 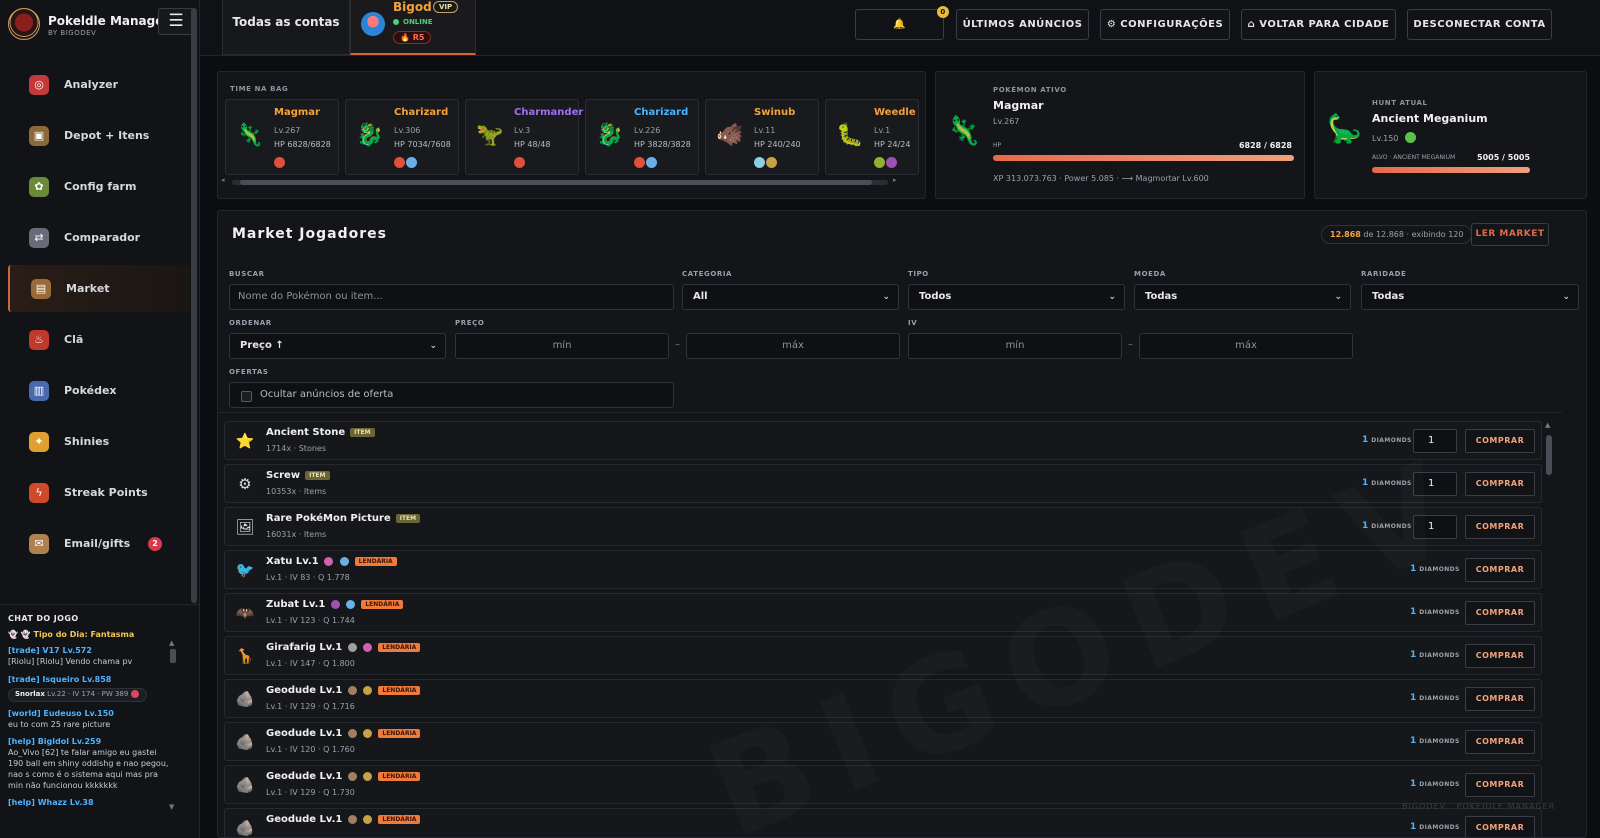 What do you see at coordinates (99, 186) in the screenshot?
I see `sidebar-item-config-farm: ✿ Config farm` at bounding box center [99, 186].